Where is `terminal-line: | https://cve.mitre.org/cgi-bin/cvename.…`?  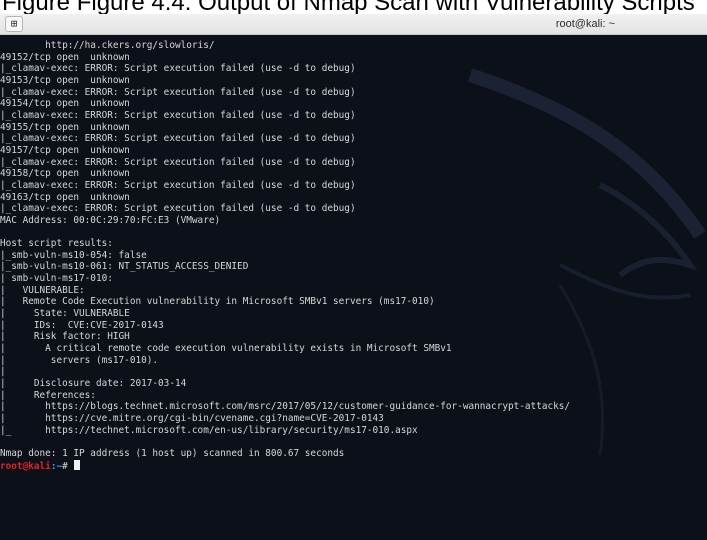 terminal-line: | https://cve.mitre.org/cgi-bin/cvename.… is located at coordinates (192, 418).